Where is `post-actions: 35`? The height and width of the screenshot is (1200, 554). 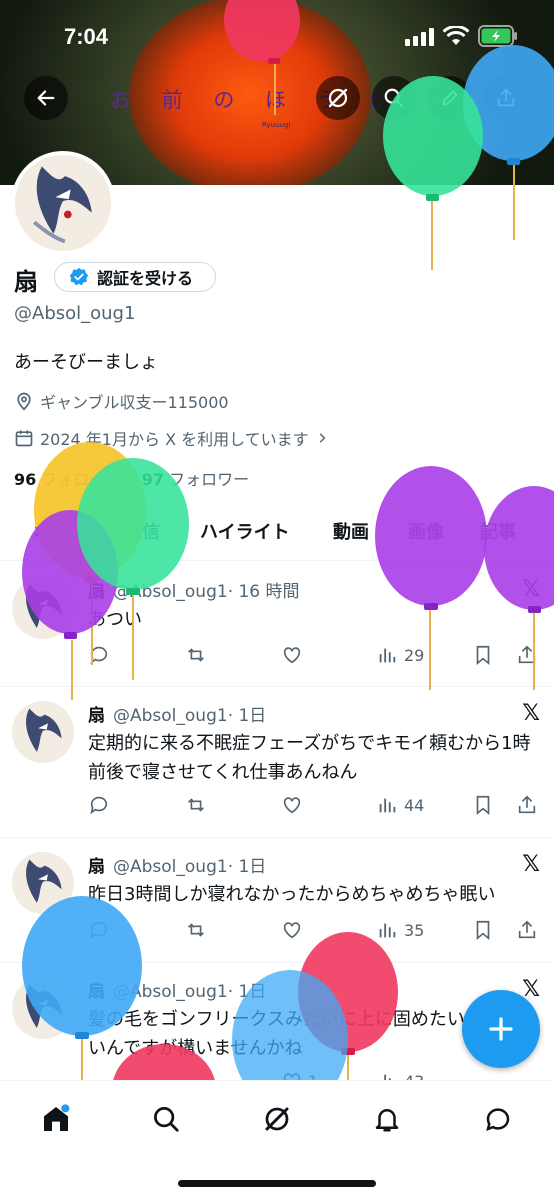 post-actions: 35 is located at coordinates (314, 930).